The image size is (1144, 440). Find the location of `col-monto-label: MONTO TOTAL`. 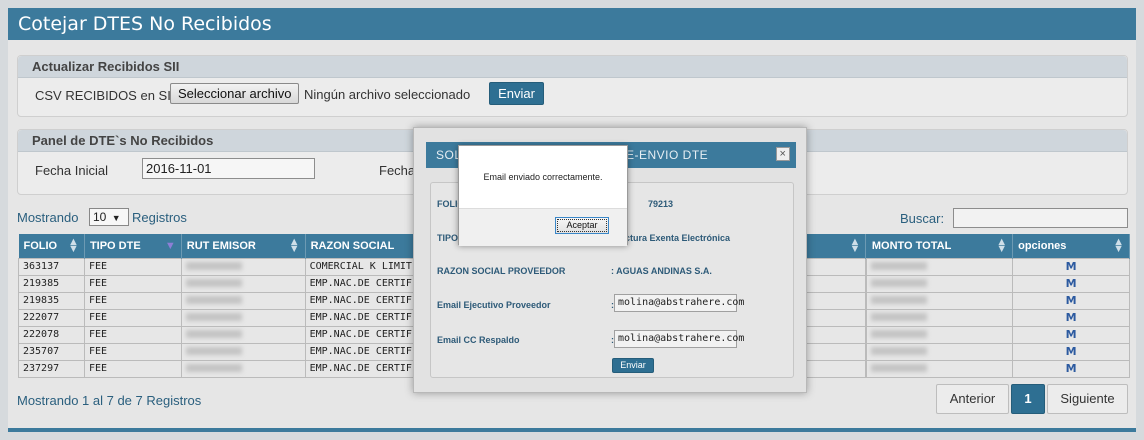

col-monto-label: MONTO TOTAL is located at coordinates (911, 245).